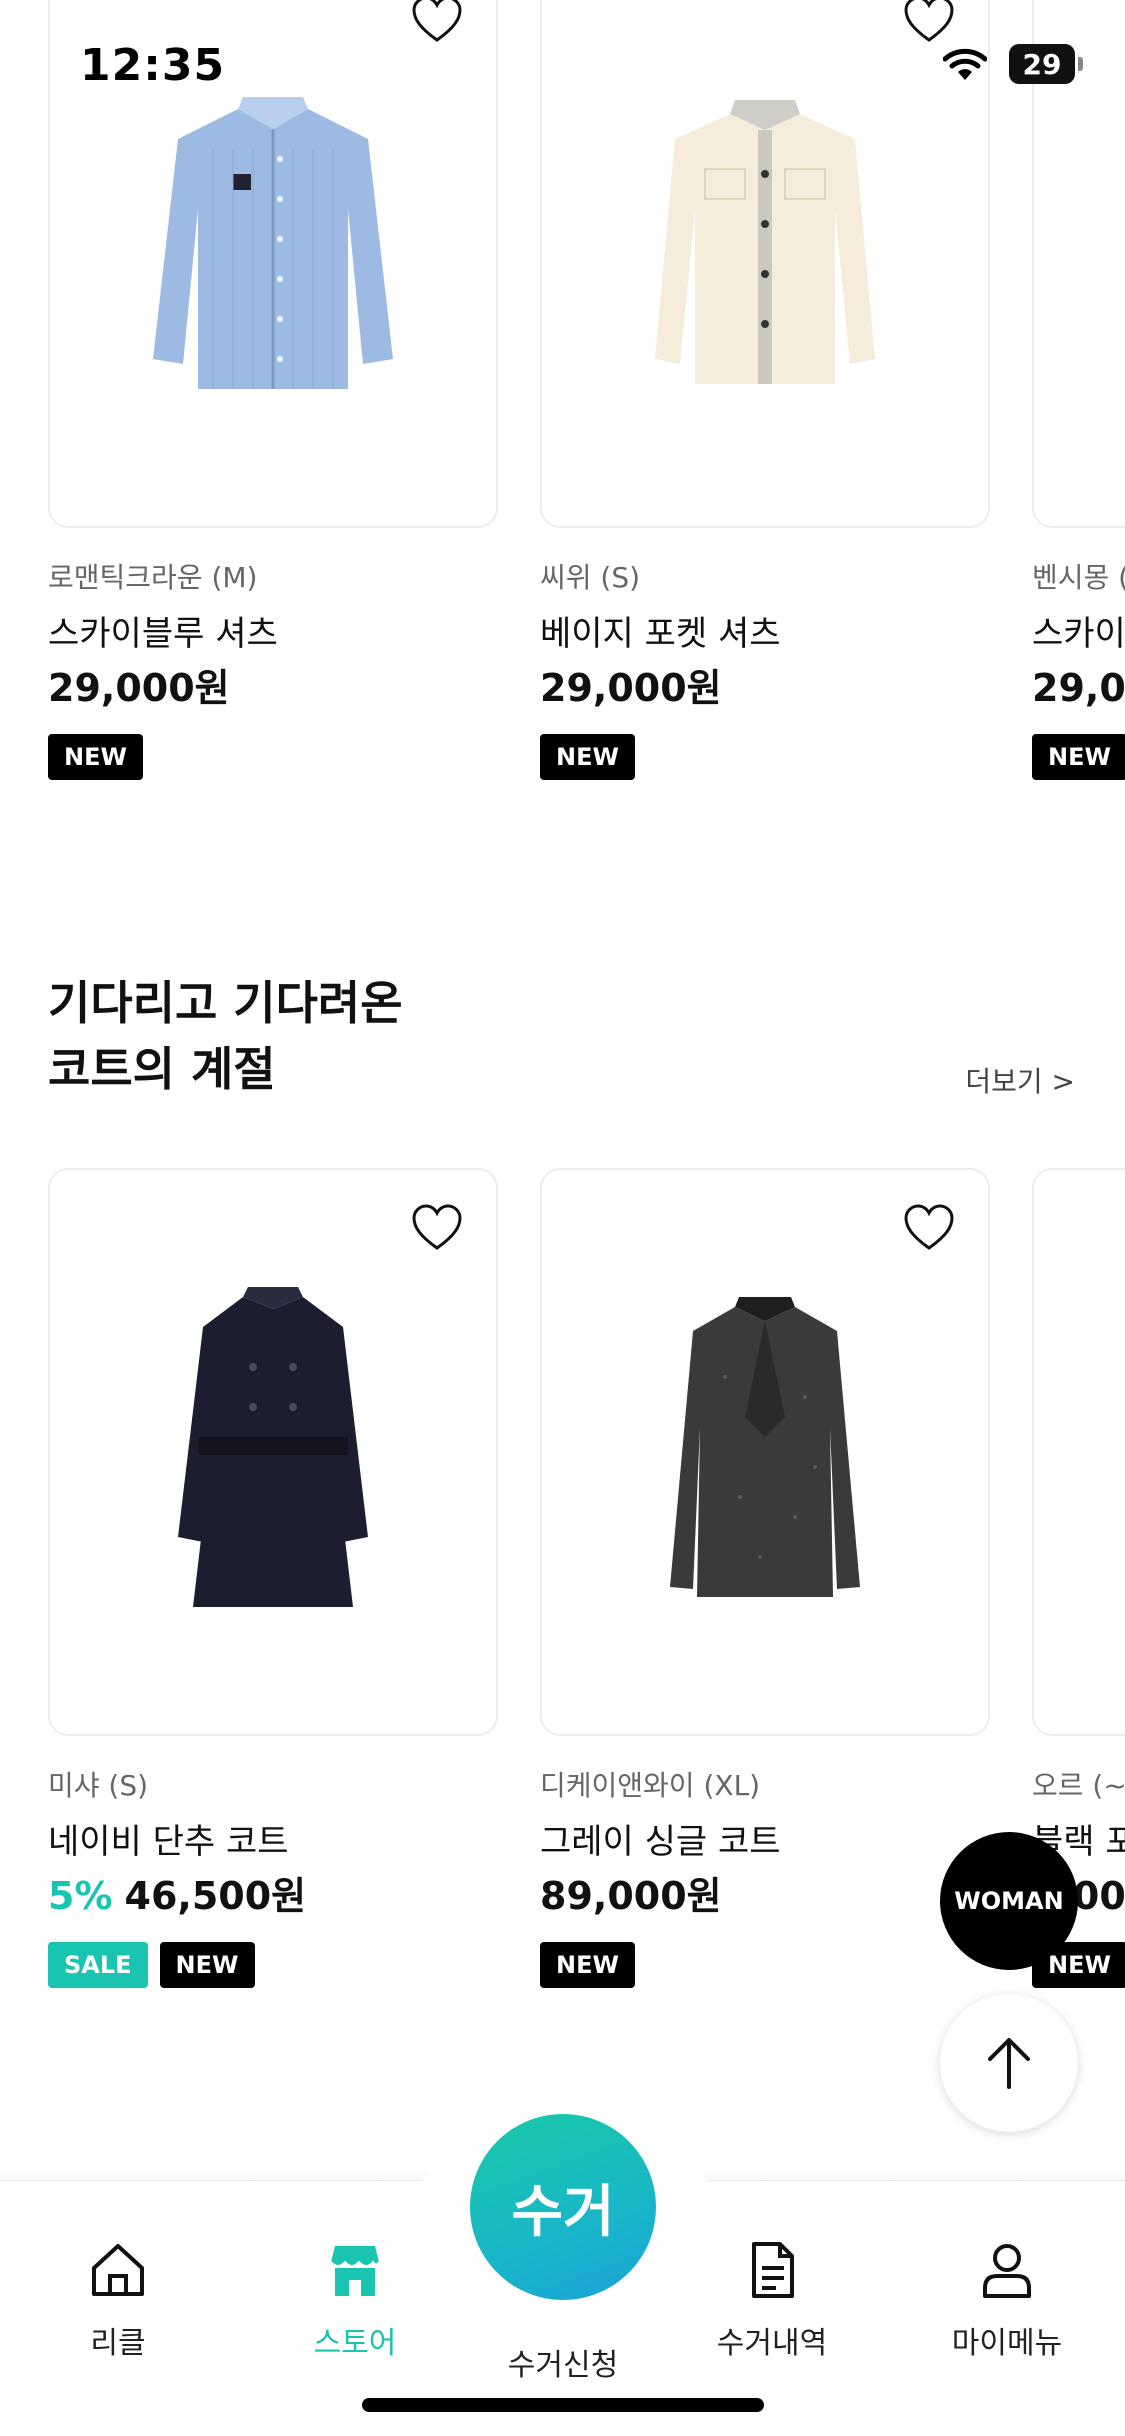 The image size is (1125, 2436). Describe the element at coordinates (215, 1896) in the screenshot. I see `product-price: 46,500원` at that location.